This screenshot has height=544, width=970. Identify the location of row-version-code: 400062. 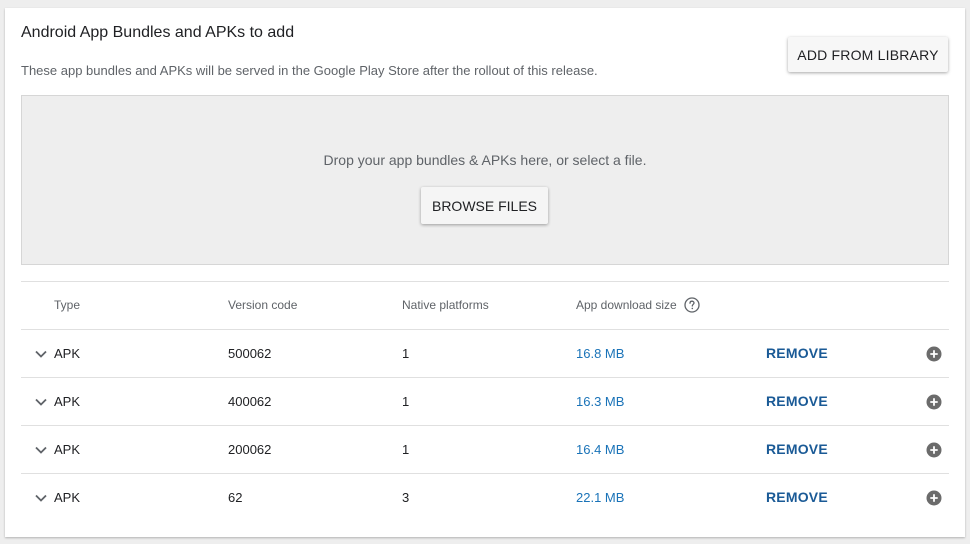
(250, 401).